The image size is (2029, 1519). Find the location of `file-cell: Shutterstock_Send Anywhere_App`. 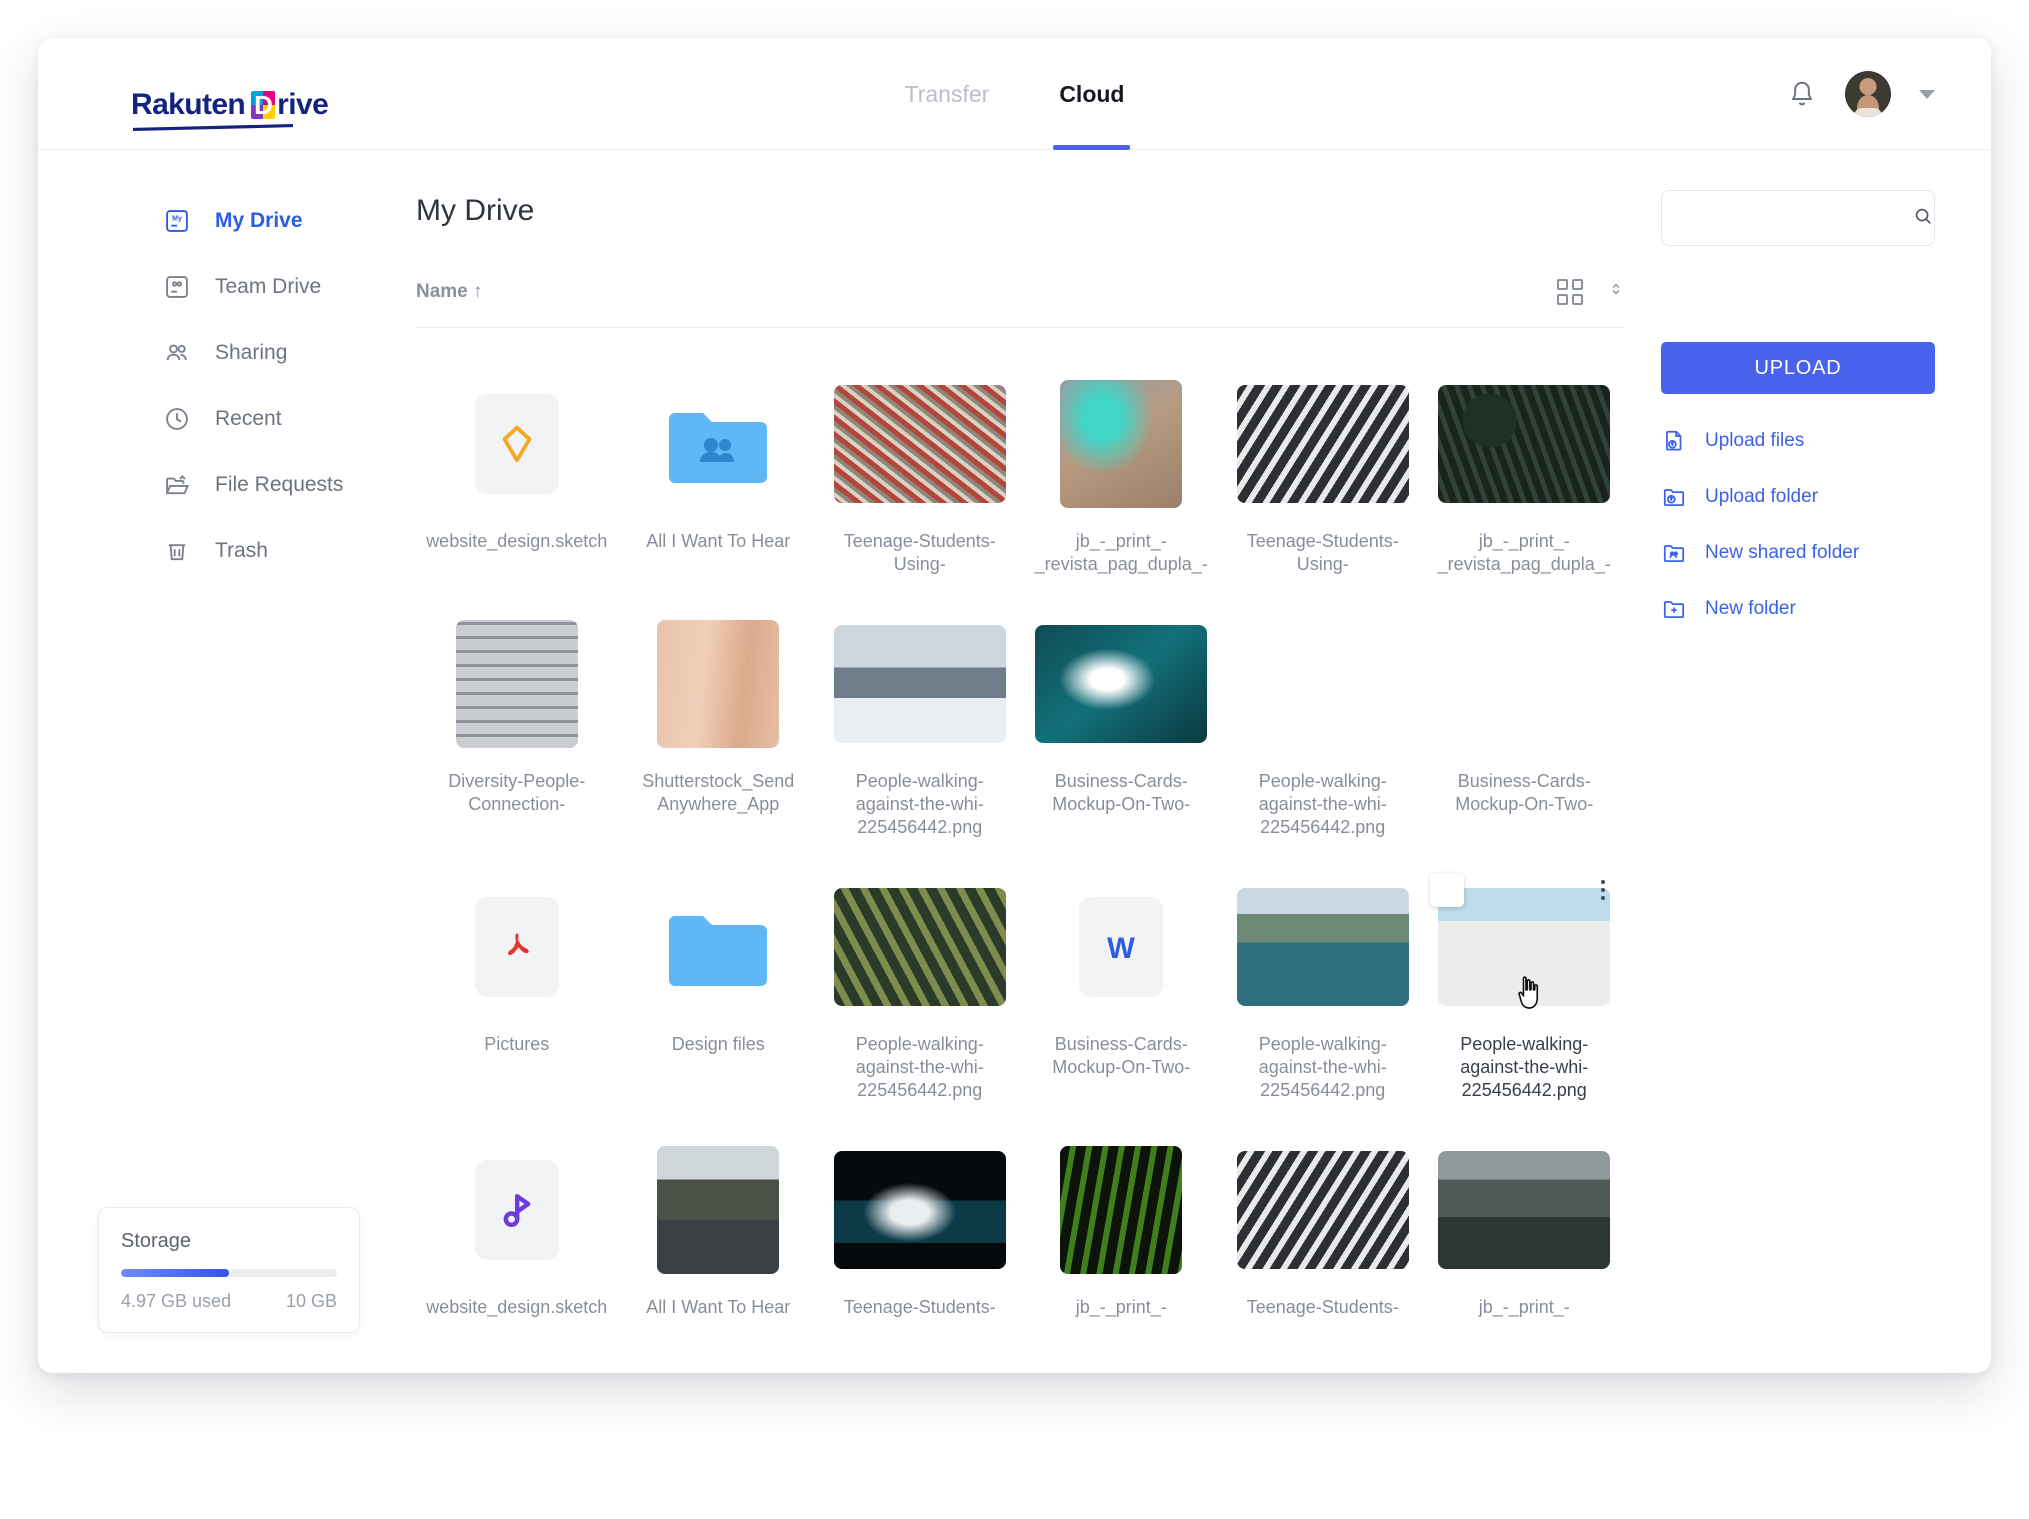

file-cell: Shutterstock_Send Anywhere_App is located at coordinates (719, 726).